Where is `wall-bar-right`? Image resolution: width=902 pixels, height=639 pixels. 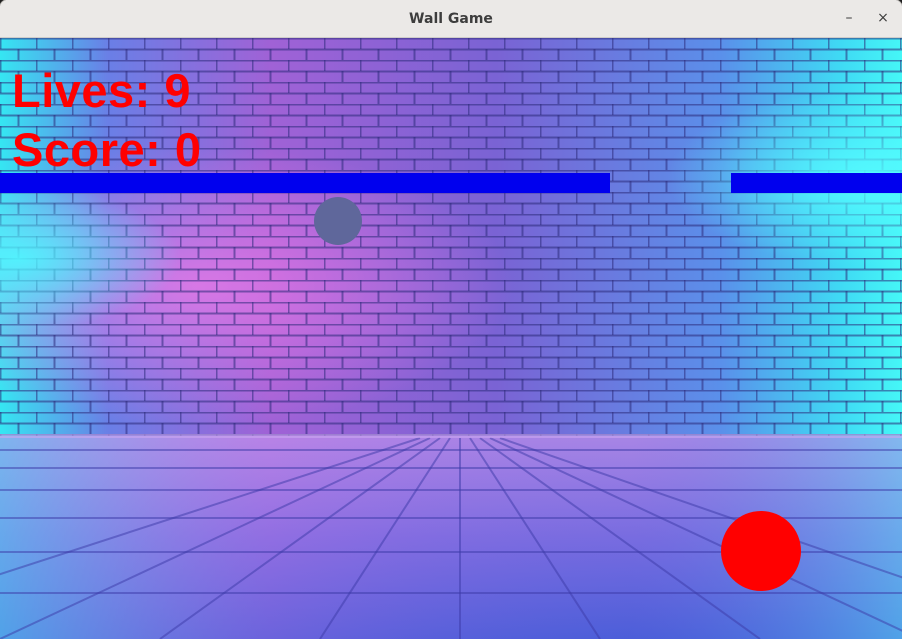 wall-bar-right is located at coordinates (816, 183).